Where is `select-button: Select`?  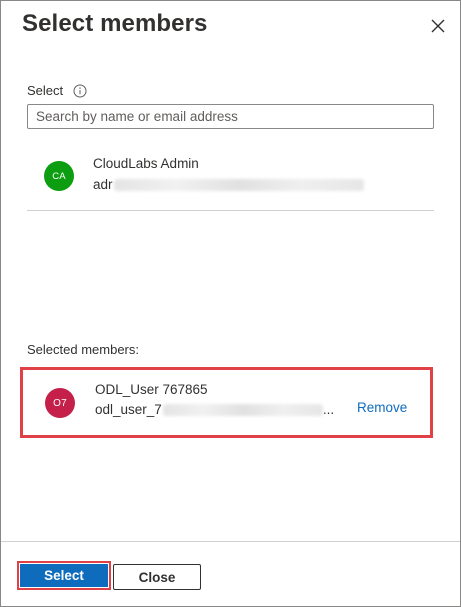 select-button: Select is located at coordinates (64, 575).